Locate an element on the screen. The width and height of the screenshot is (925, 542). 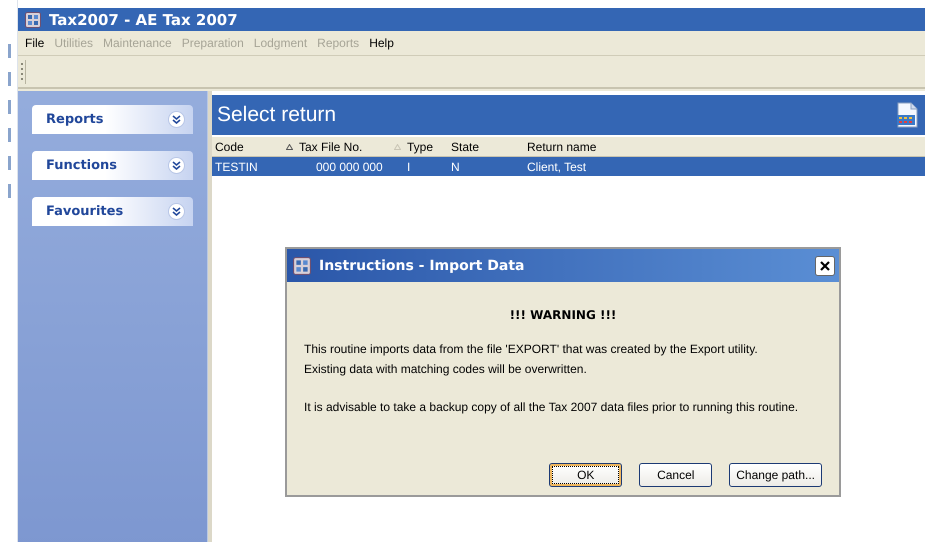
instruction-text: It is advisable to take a backup copy of all the Tax 2007 data files prior to running this routine. is located at coordinates (552, 407).